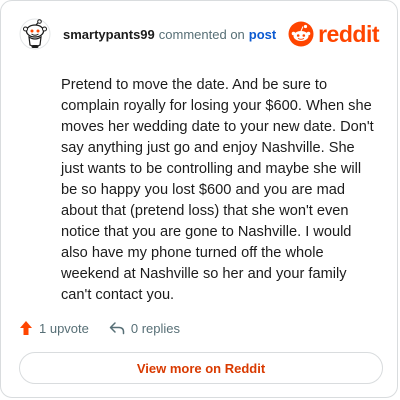  I want to click on reddit-snoo-logo-icon, so click(301, 34).